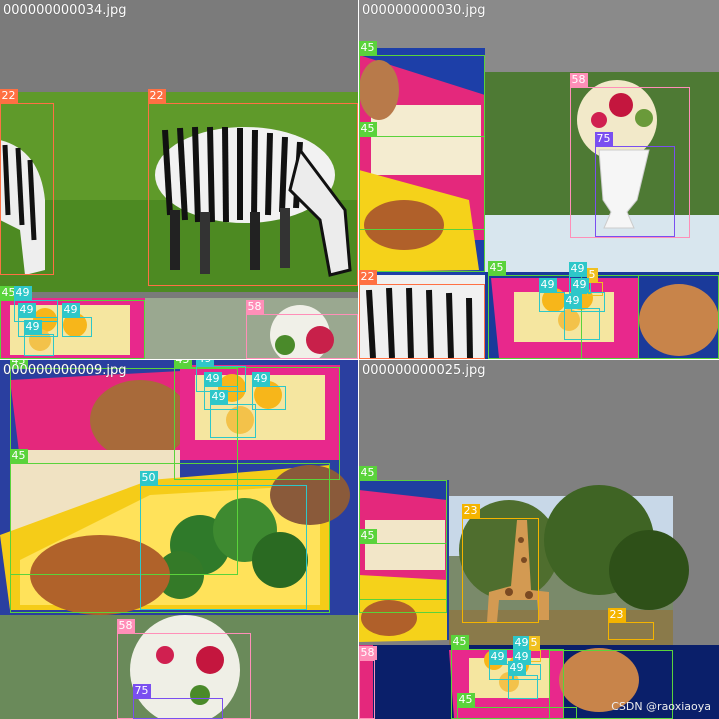 The image size is (719, 719). What do you see at coordinates (65, 370) in the screenshot?
I see `tile-3-filename: 000000000009.jpg` at bounding box center [65, 370].